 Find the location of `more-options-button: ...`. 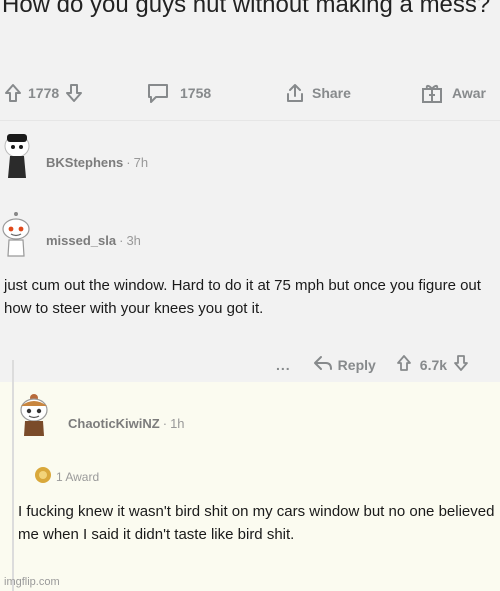

more-options-button: ... is located at coordinates (283, 365).